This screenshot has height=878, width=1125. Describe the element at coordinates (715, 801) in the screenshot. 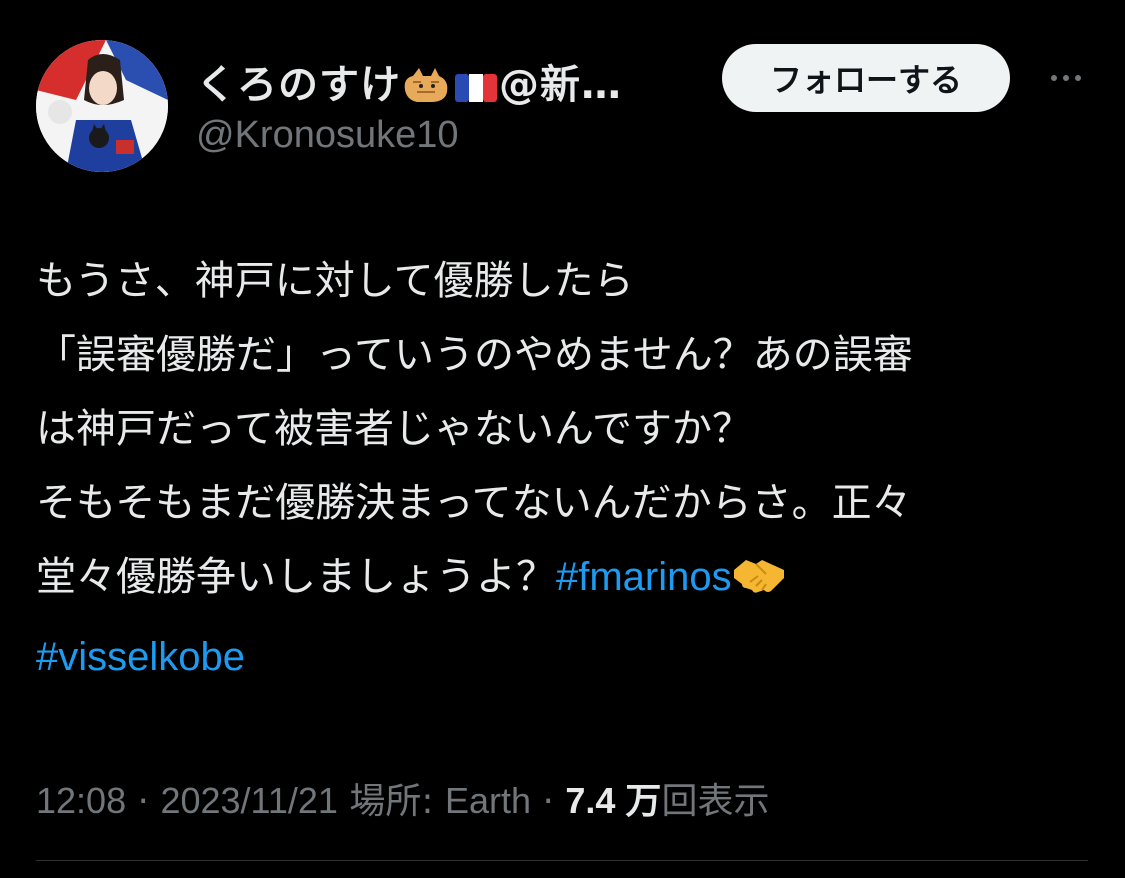

I see `views-label: 回表示` at that location.